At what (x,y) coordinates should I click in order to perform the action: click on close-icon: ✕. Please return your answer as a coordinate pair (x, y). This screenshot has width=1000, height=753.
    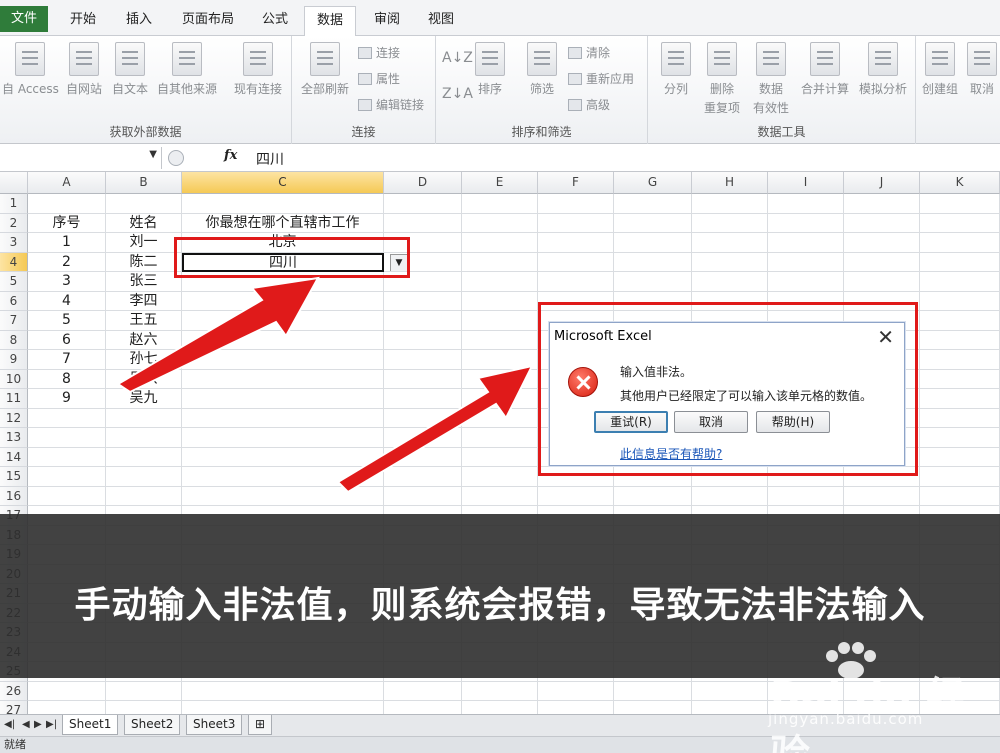
    Looking at the image, I should click on (885, 337).